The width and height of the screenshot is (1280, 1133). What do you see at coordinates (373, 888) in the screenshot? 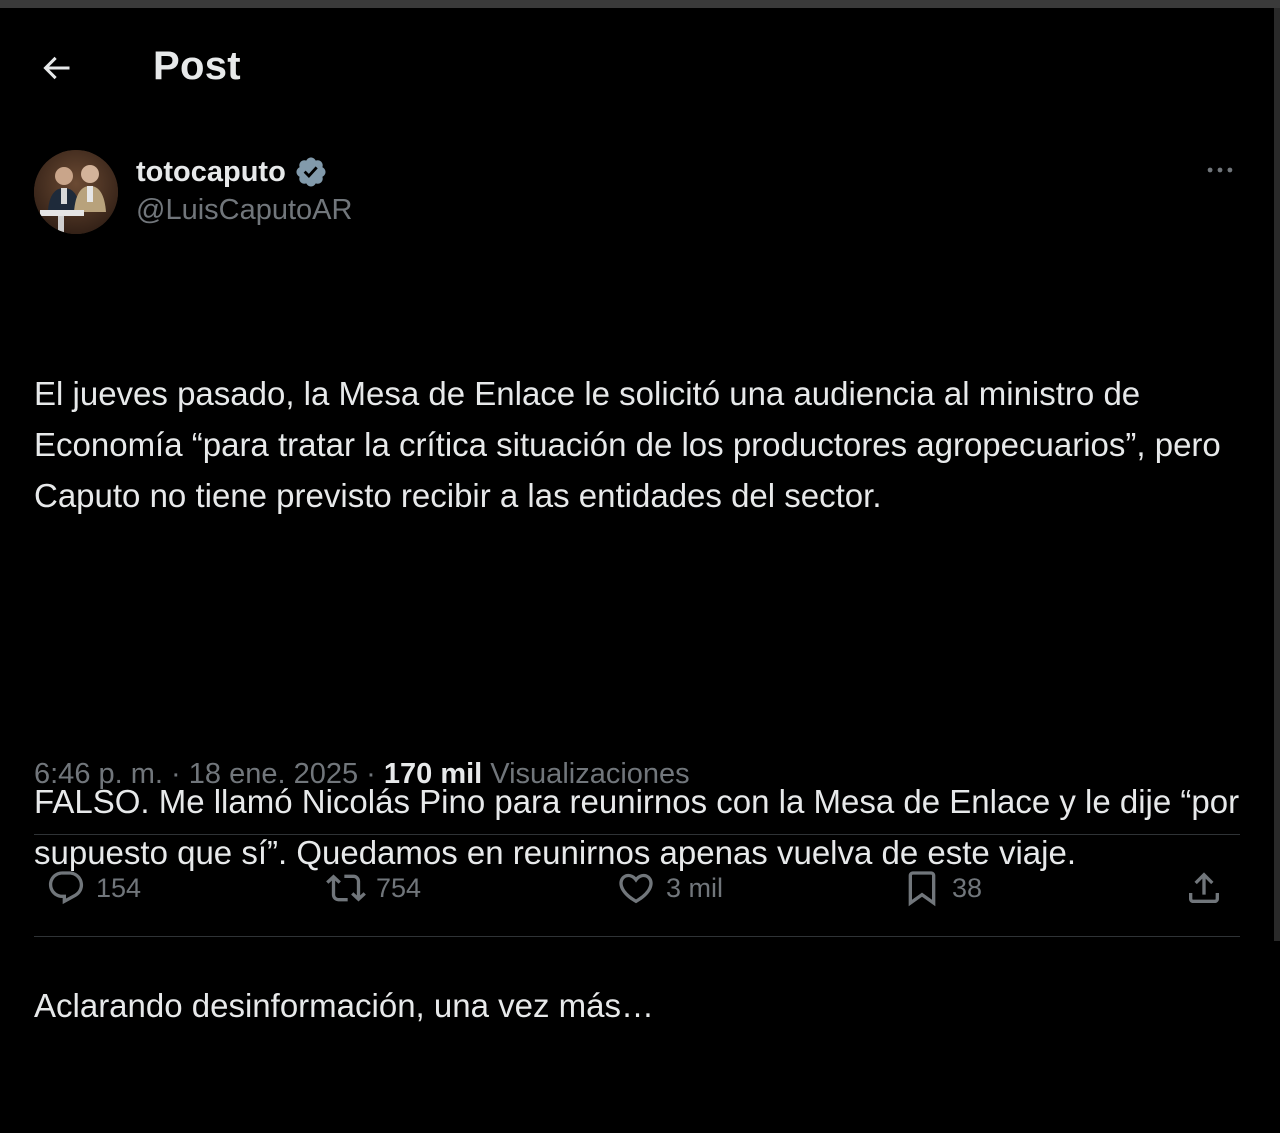
I see `repost-button: 754` at bounding box center [373, 888].